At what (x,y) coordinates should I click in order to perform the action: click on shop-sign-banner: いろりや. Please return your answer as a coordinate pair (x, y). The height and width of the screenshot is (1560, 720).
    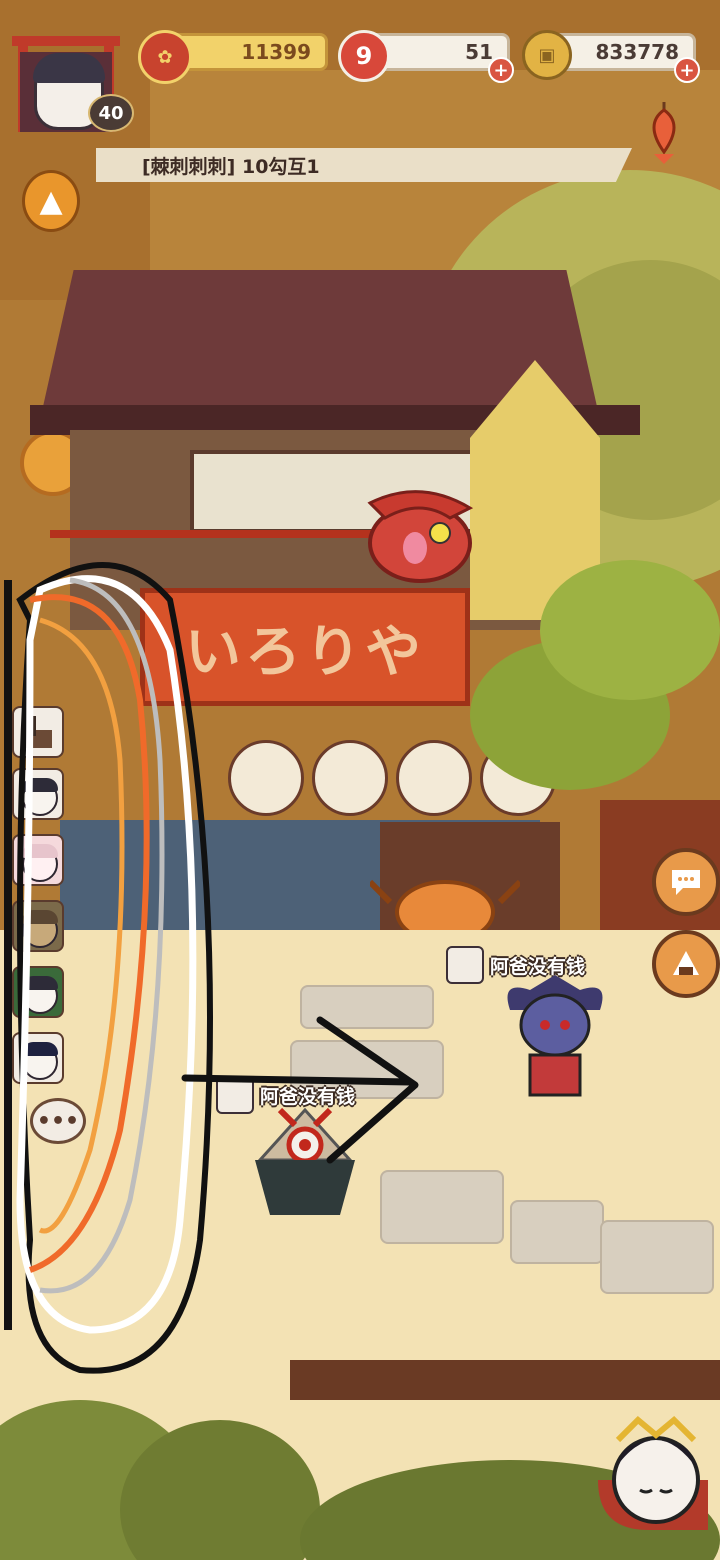
    Looking at the image, I should click on (305, 647).